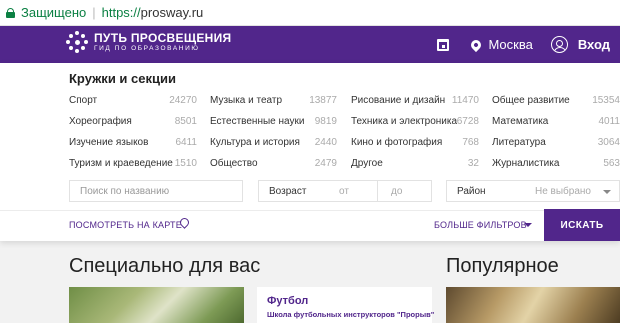 This screenshot has height=323, width=620. I want to click on category-item: Изучение языков 6411, so click(133, 142).